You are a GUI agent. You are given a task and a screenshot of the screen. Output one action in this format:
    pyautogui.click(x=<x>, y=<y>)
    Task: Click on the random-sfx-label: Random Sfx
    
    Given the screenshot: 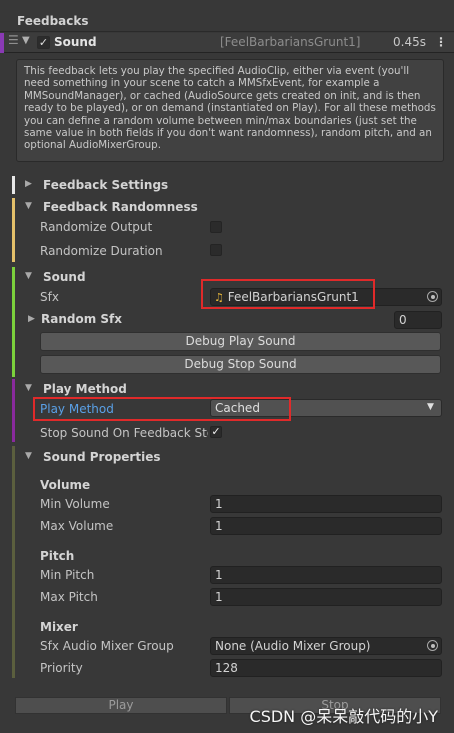 What is the action you would take?
    pyautogui.click(x=81, y=319)
    